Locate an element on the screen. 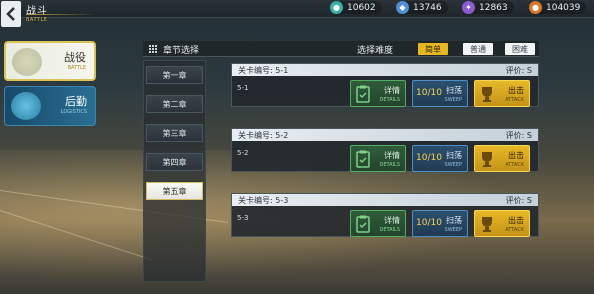 This screenshot has width=594, height=294. resource-value: 104039 is located at coordinates (563, 7).